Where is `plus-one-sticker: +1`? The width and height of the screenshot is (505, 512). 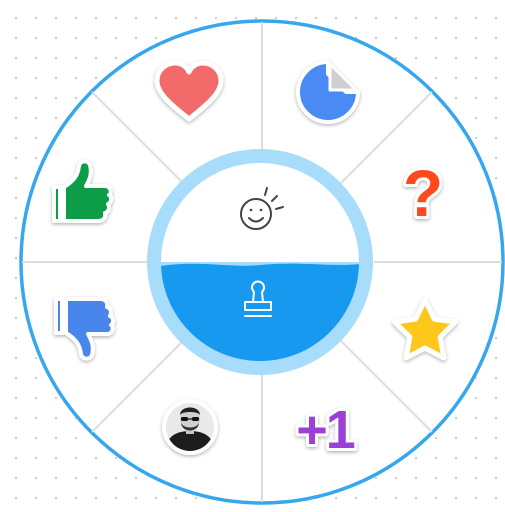 plus-one-sticker: +1 is located at coordinates (326, 430).